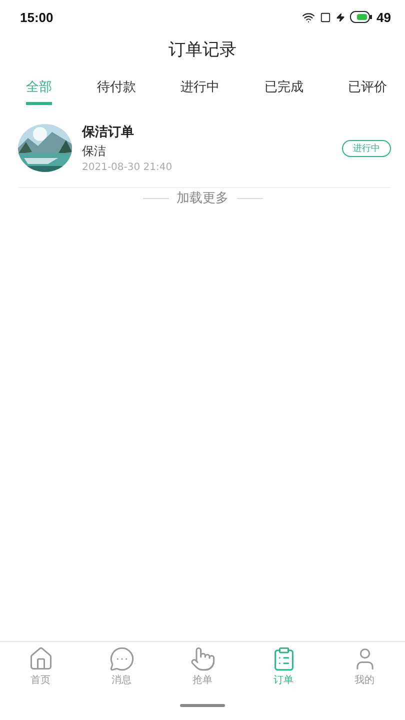  What do you see at coordinates (128, 167) in the screenshot?
I see `order-time: 2021-08-30 21:40` at bounding box center [128, 167].